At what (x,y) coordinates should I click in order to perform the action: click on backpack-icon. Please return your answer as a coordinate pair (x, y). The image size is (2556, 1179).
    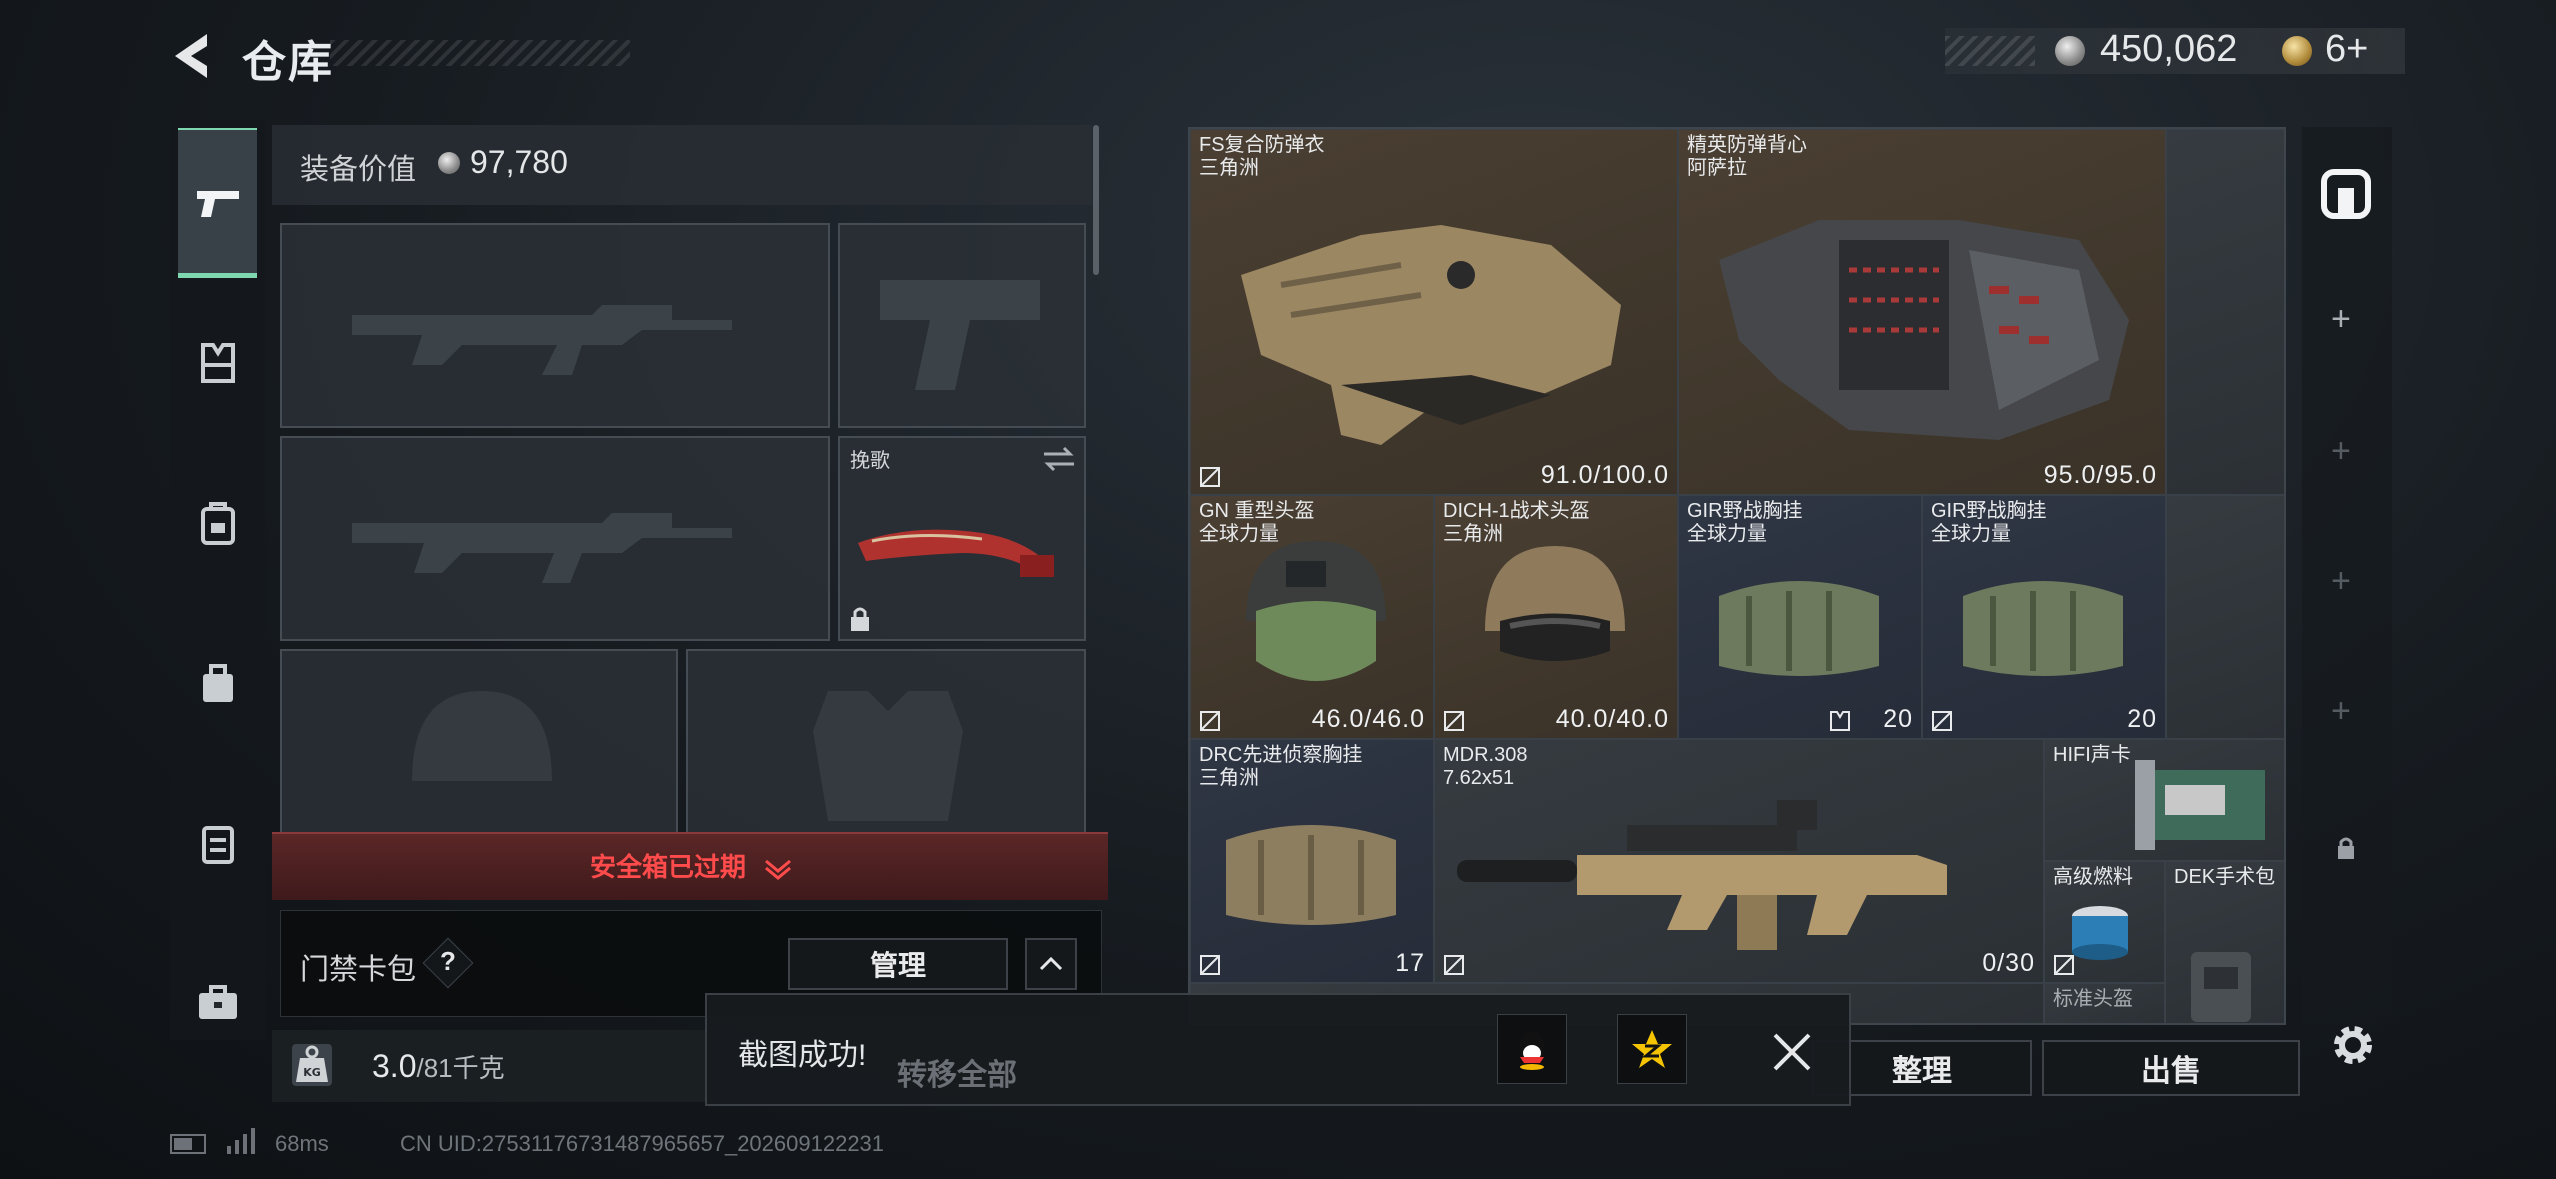
    Looking at the image, I should click on (217, 523).